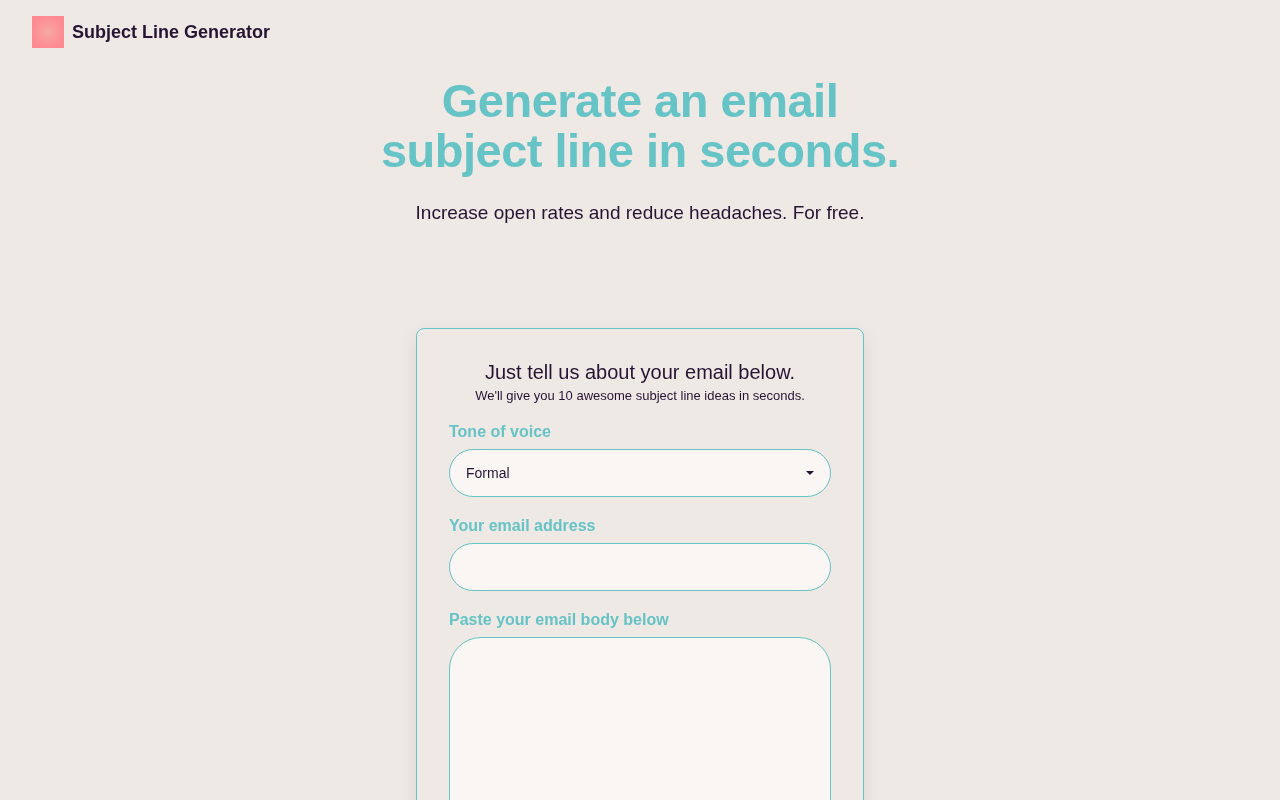  Describe the element at coordinates (810, 473) in the screenshot. I see `caret-icon` at that location.